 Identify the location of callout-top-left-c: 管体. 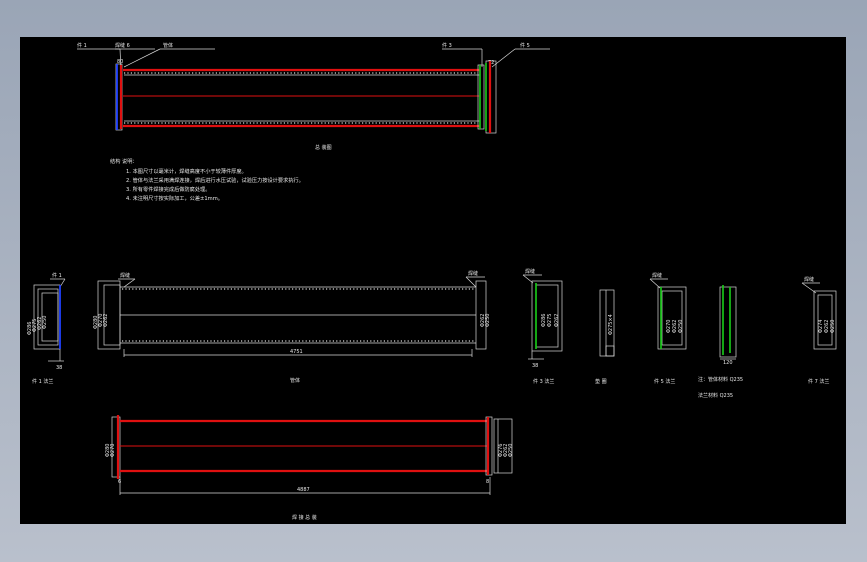
(168, 45).